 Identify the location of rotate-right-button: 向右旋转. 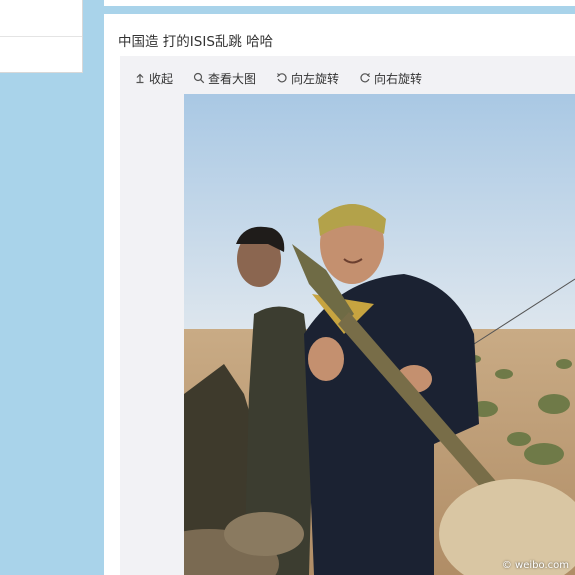
(390, 78).